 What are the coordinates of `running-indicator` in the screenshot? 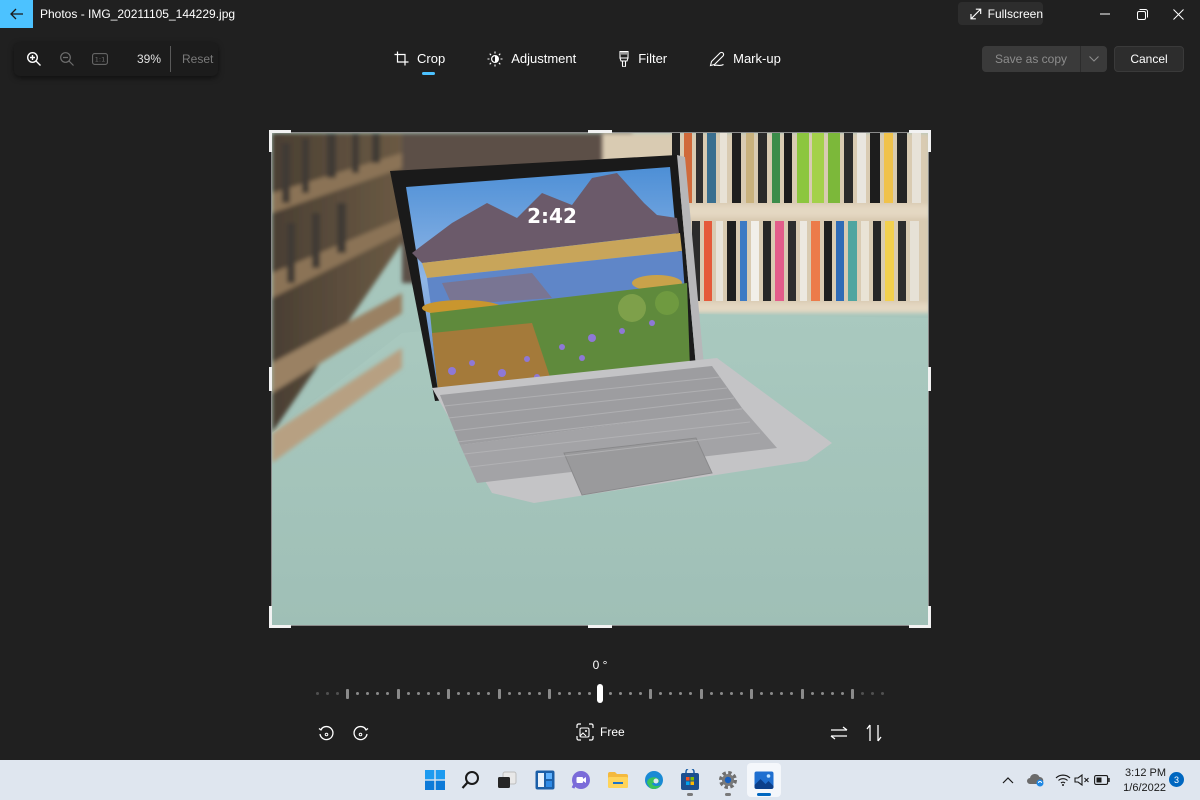 It's located at (728, 794).